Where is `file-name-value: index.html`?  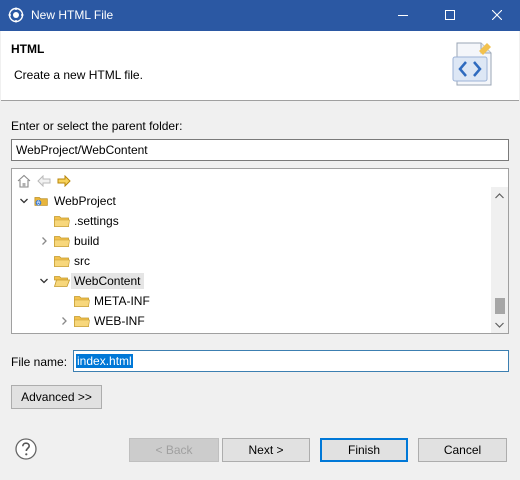
file-name-value: index.html is located at coordinates (104, 361).